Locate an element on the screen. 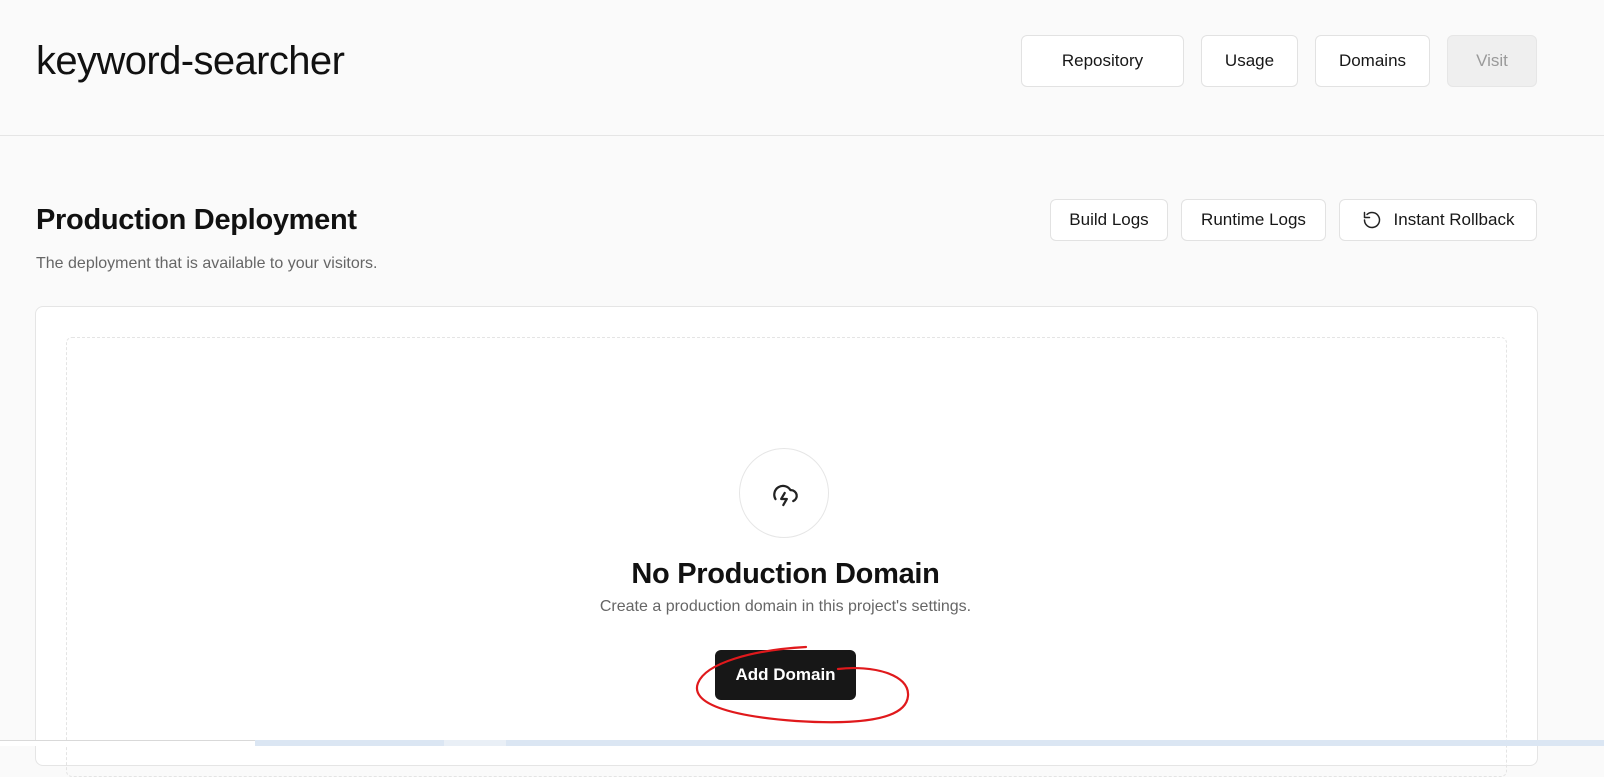 The image size is (1604, 777). domains-button: Domains is located at coordinates (1372, 61).